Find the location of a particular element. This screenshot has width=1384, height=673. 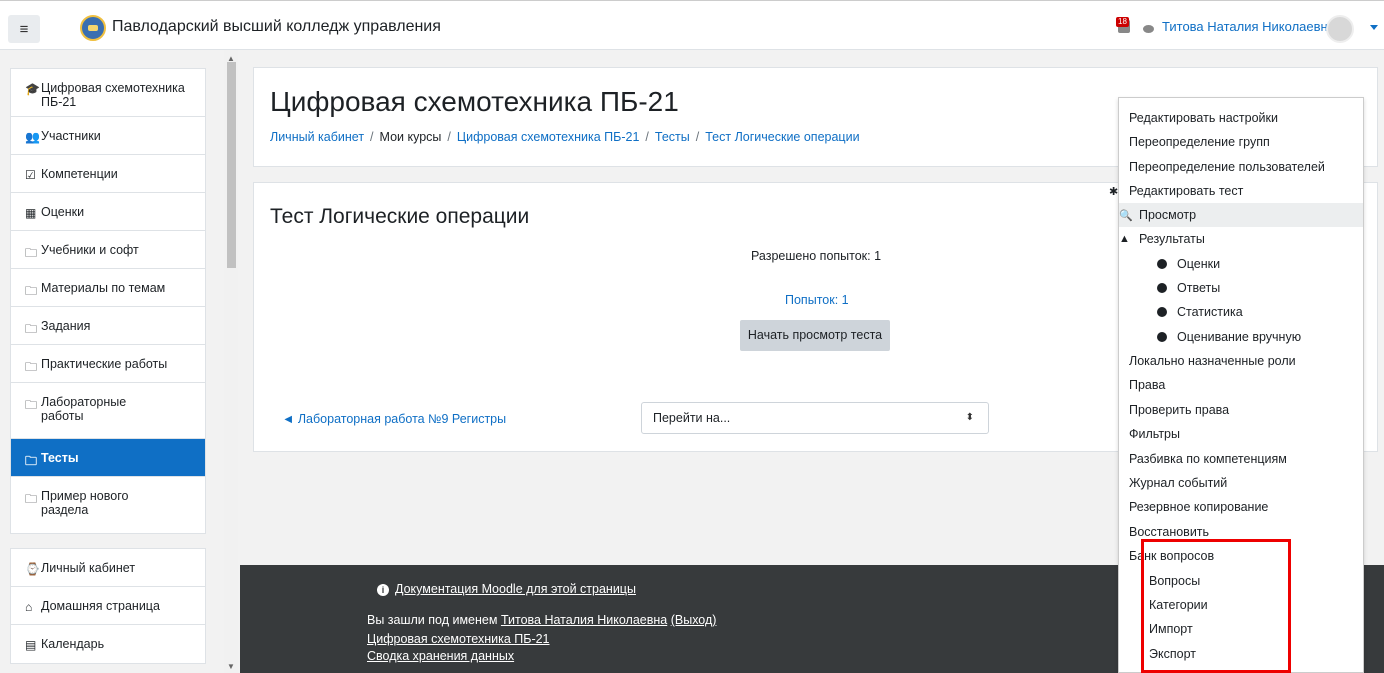

sidebar-item-label: Учебники и софт is located at coordinates (90, 250).